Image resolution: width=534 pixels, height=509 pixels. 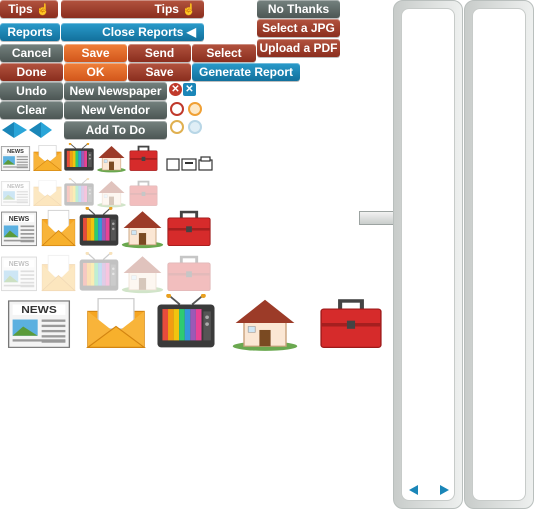 I want to click on clear-label: Clear, so click(x=31, y=110).